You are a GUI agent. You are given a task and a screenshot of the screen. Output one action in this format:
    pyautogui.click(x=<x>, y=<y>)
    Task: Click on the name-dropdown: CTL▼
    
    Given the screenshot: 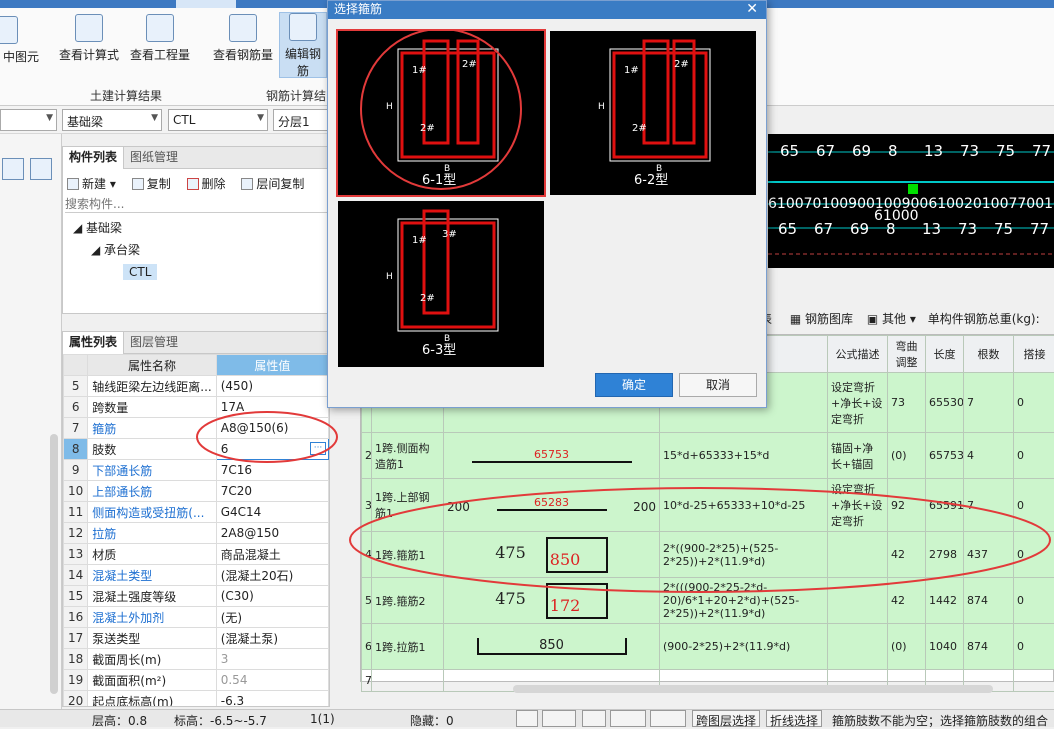 What is the action you would take?
    pyautogui.click(x=218, y=120)
    